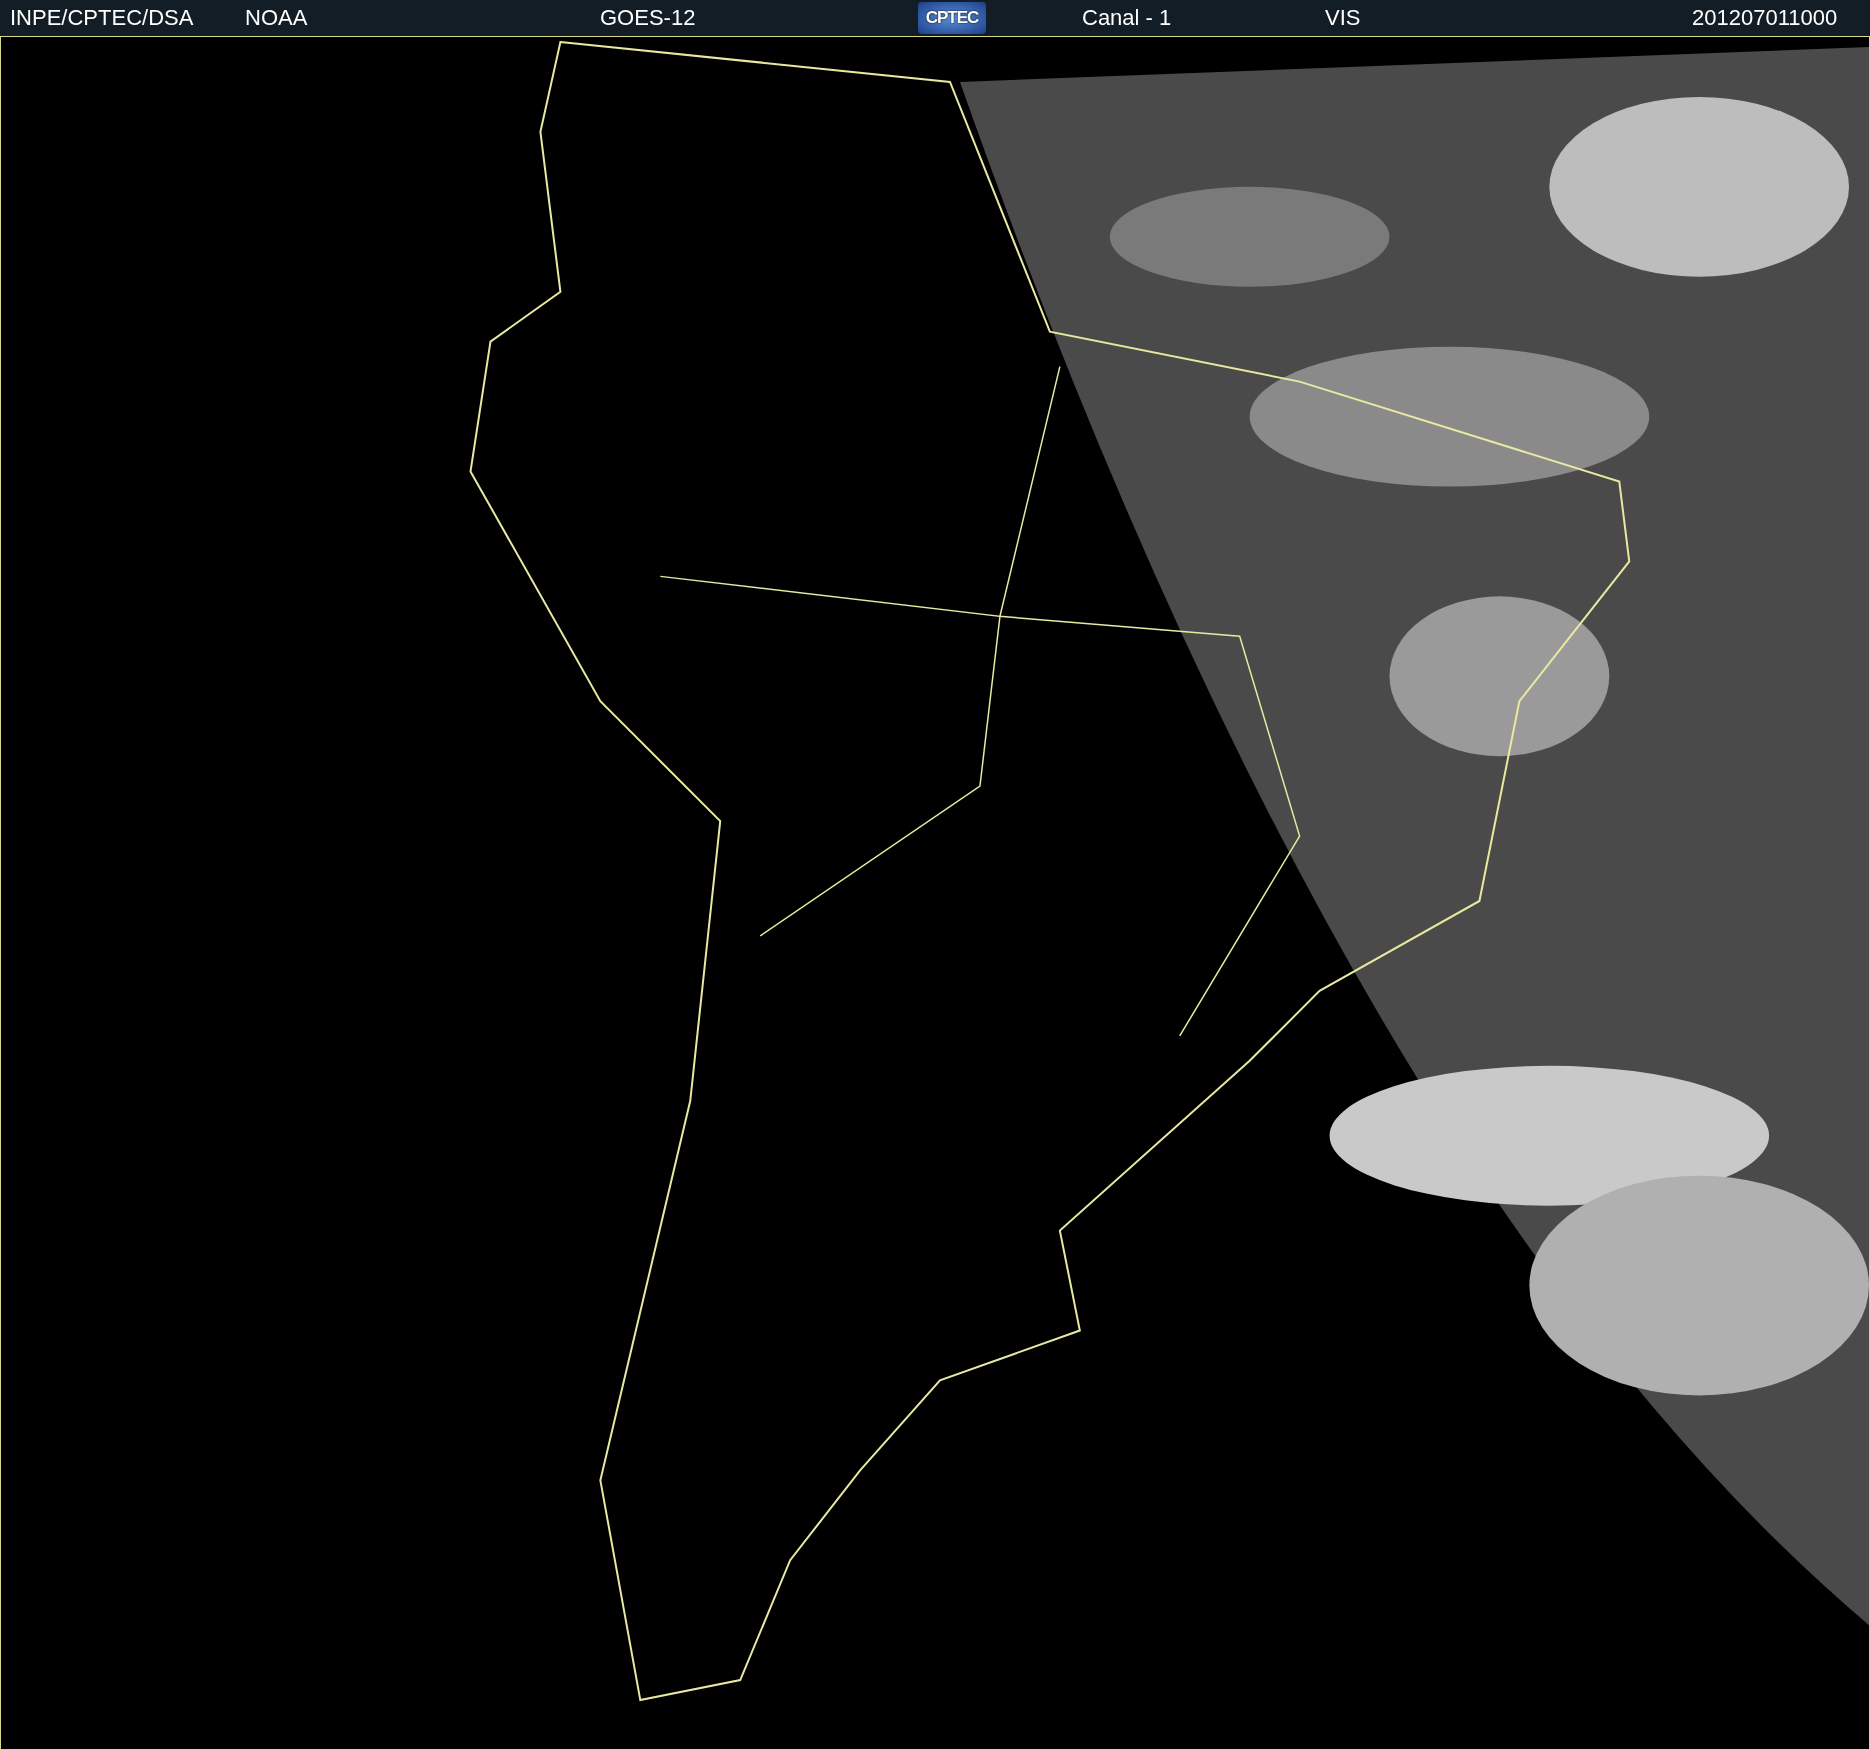  What do you see at coordinates (1765, 18) in the screenshot?
I see `header-label: 201207011000` at bounding box center [1765, 18].